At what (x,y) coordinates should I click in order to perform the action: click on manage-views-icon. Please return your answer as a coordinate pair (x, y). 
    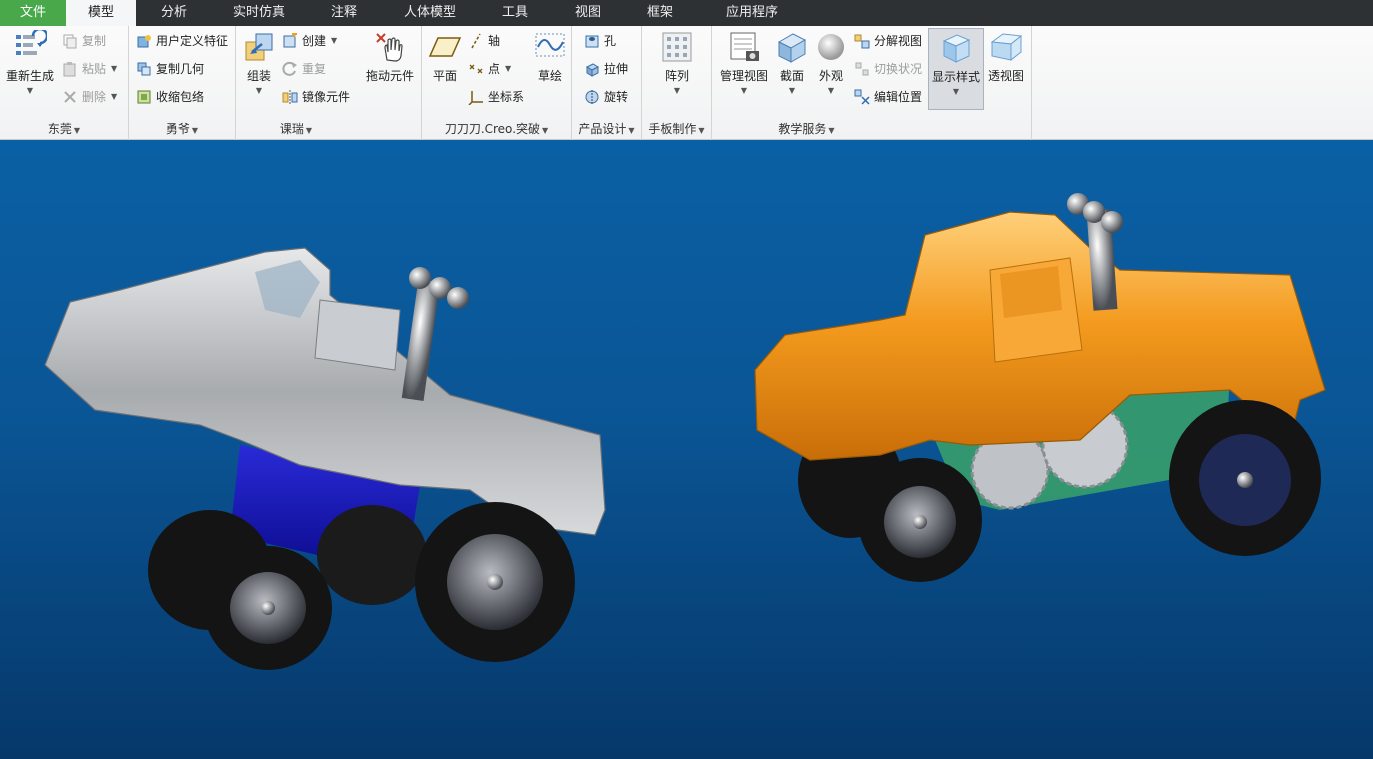
    Looking at the image, I should click on (744, 47).